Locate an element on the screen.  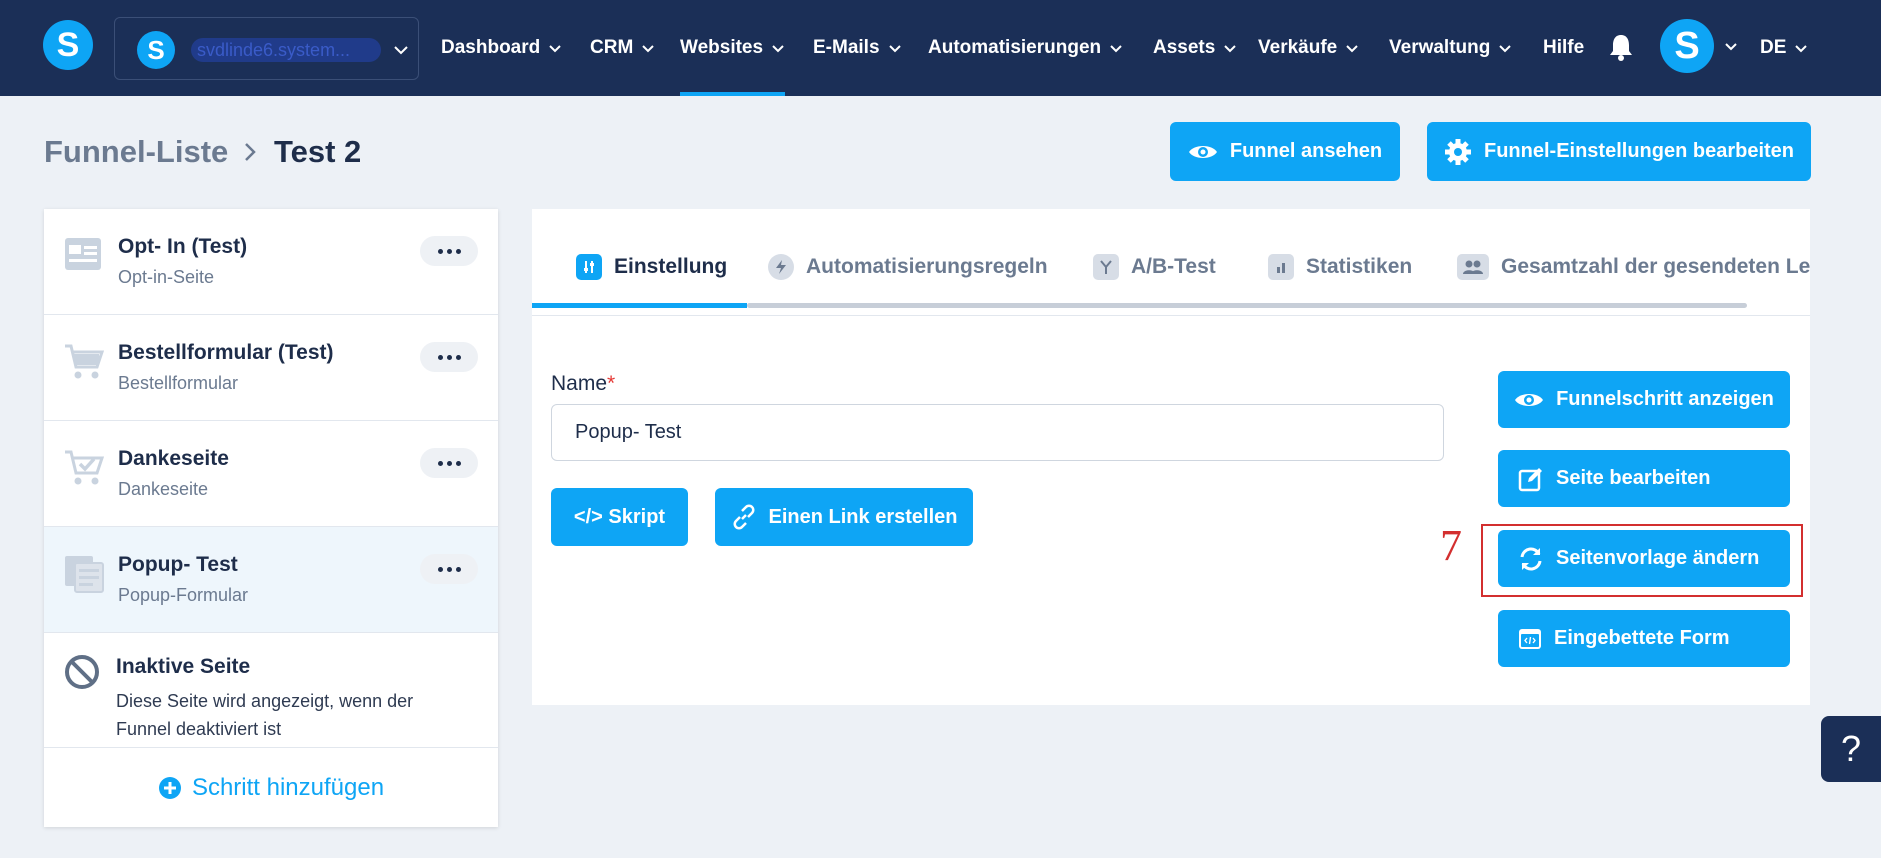
optin-page-icon is located at coordinates (83, 254).